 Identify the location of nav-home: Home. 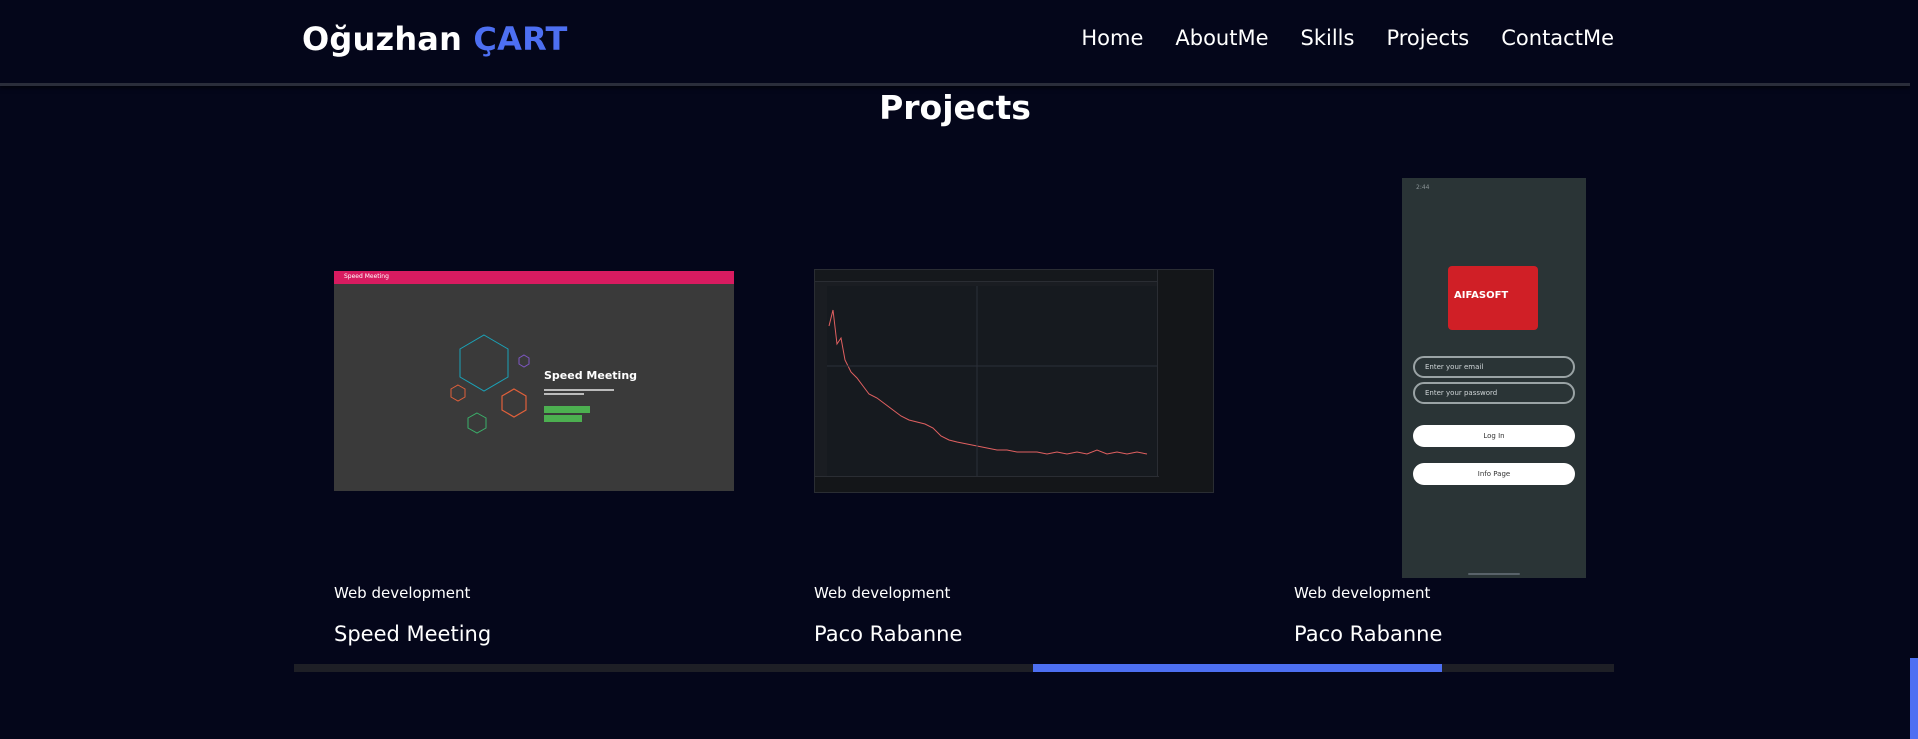
(1112, 38).